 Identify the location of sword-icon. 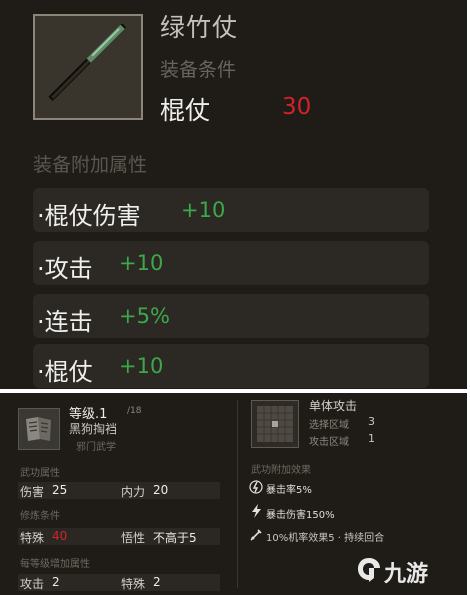
(256, 535).